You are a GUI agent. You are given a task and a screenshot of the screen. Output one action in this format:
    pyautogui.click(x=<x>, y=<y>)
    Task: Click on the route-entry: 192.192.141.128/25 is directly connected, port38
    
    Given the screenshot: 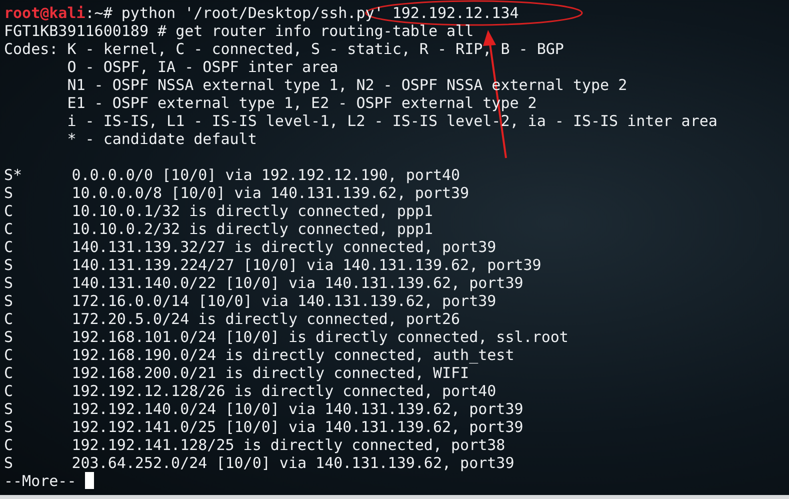 What is the action you would take?
    pyautogui.click(x=289, y=445)
    